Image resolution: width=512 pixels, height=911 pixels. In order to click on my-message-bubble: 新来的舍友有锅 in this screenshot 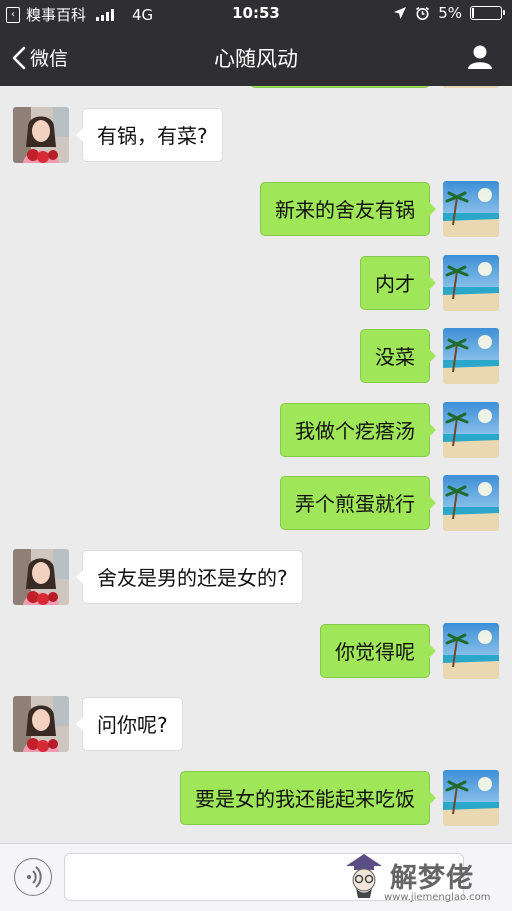, I will do `click(348, 209)`.